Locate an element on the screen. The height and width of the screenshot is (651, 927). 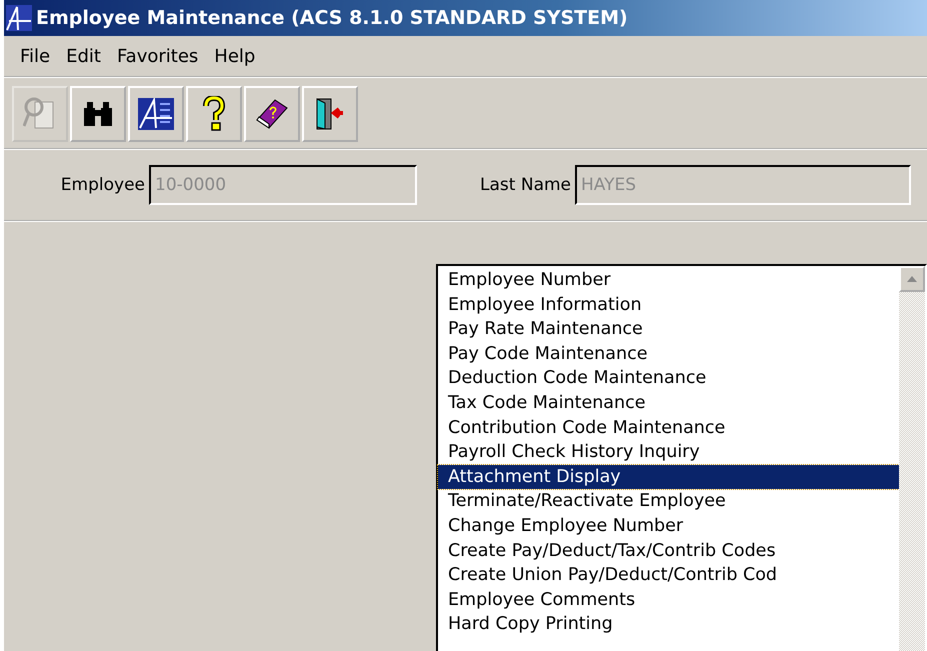
list-item: Tax Code Maintenance is located at coordinates (668, 403).